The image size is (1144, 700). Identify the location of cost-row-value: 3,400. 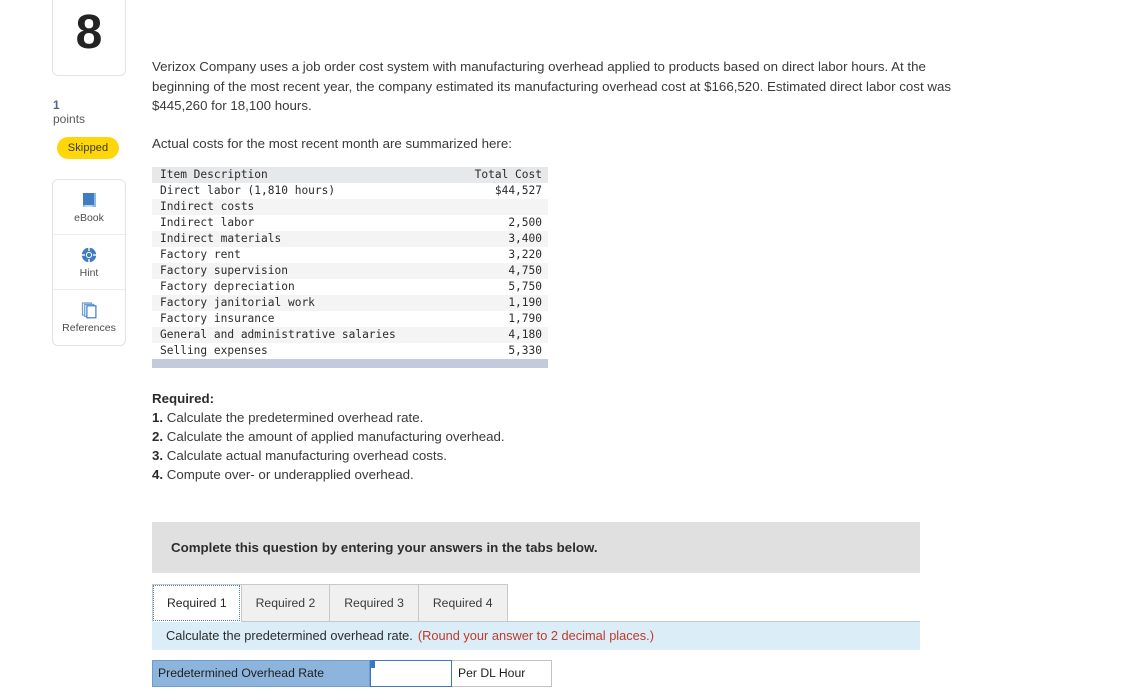
(500, 238).